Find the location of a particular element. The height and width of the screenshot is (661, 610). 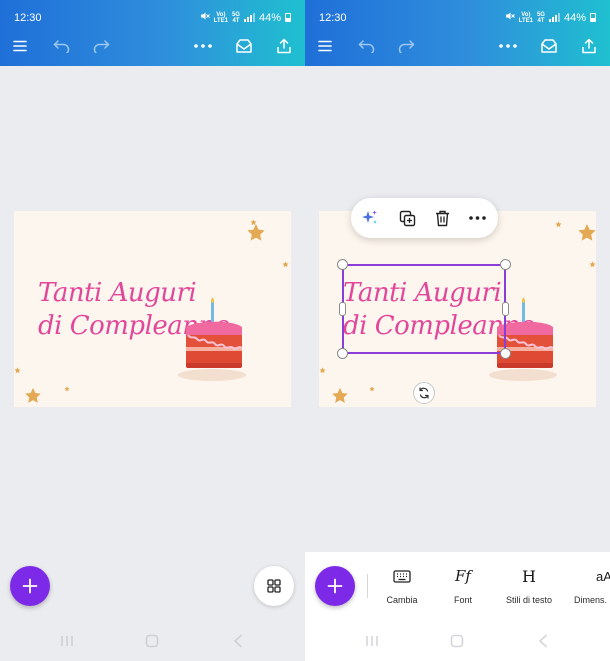

grid-icon is located at coordinates (274, 586).